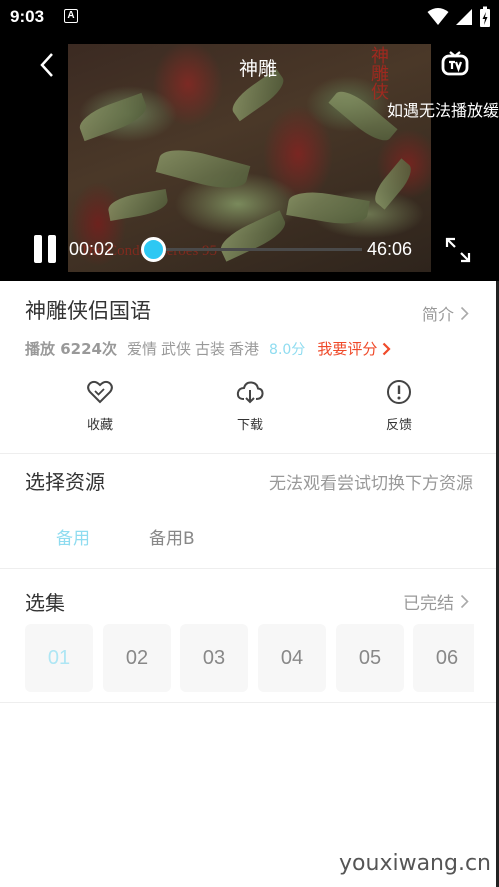 The height and width of the screenshot is (887, 499). Describe the element at coordinates (257, 249) in the screenshot. I see `seek-bar` at that location.